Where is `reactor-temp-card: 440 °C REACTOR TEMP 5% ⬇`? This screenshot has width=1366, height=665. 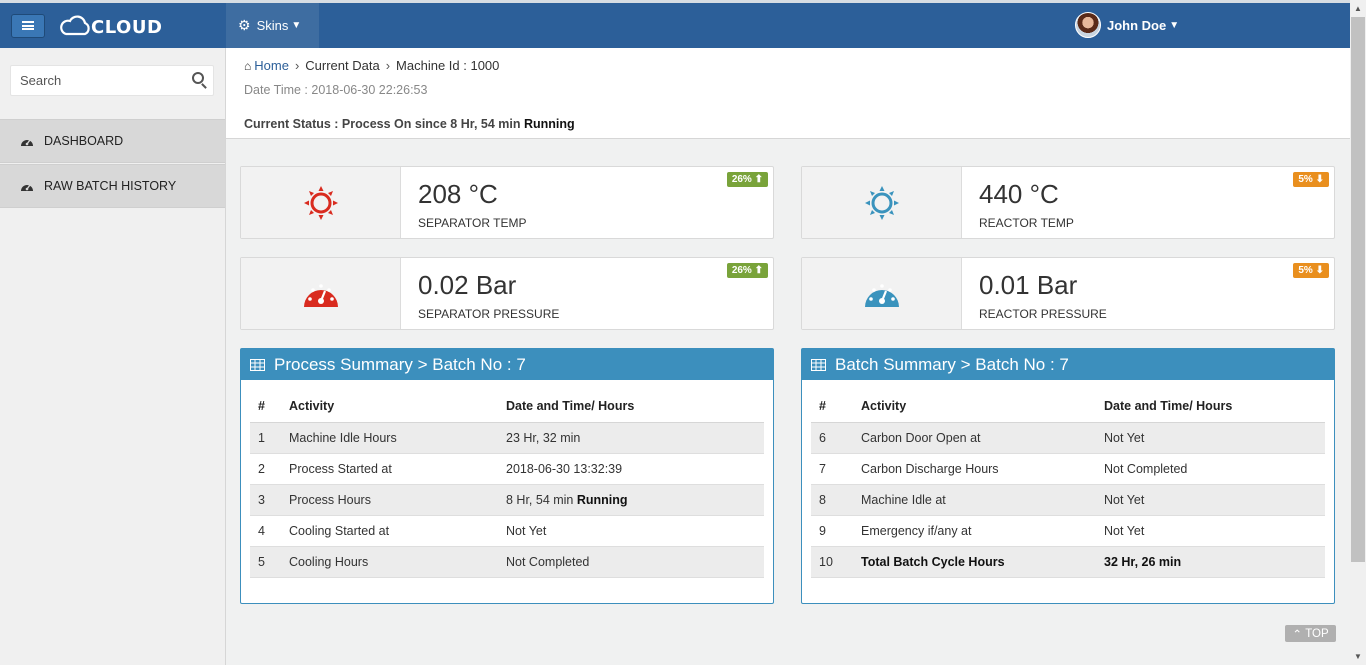 reactor-temp-card: 440 °C REACTOR TEMP 5% ⬇ is located at coordinates (1068, 202).